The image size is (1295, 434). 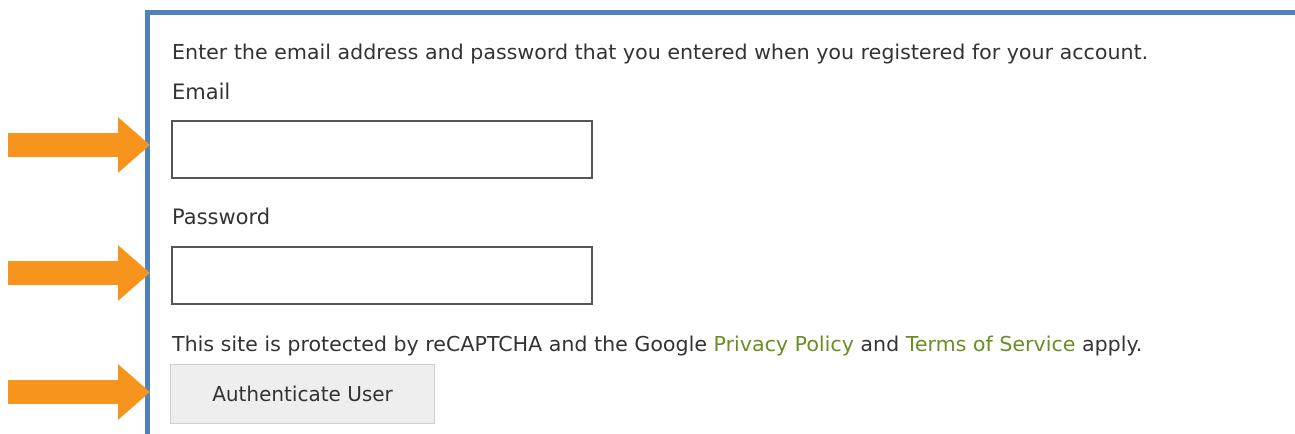 What do you see at coordinates (201, 92) in the screenshot?
I see `email-label: Email` at bounding box center [201, 92].